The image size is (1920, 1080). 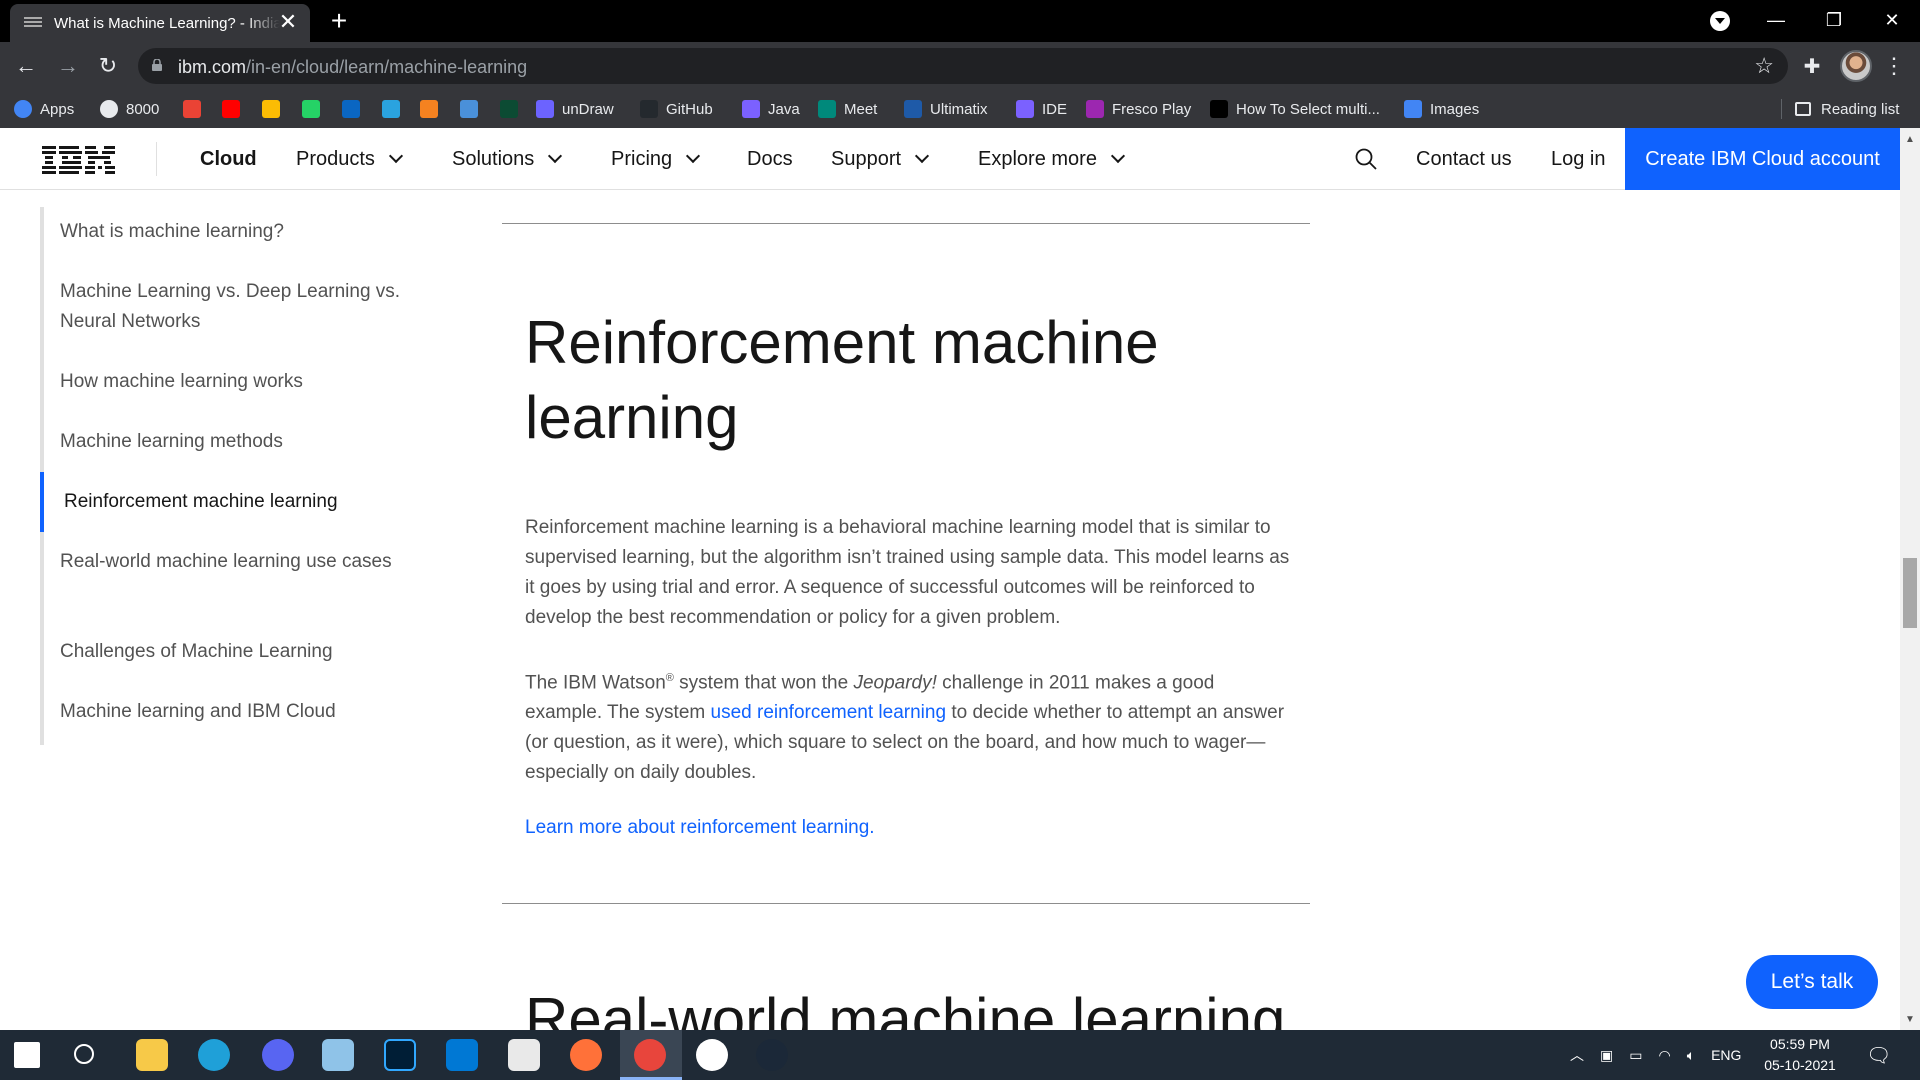 I want to click on clock-date: 05-10-2021, so click(x=1800, y=1065).